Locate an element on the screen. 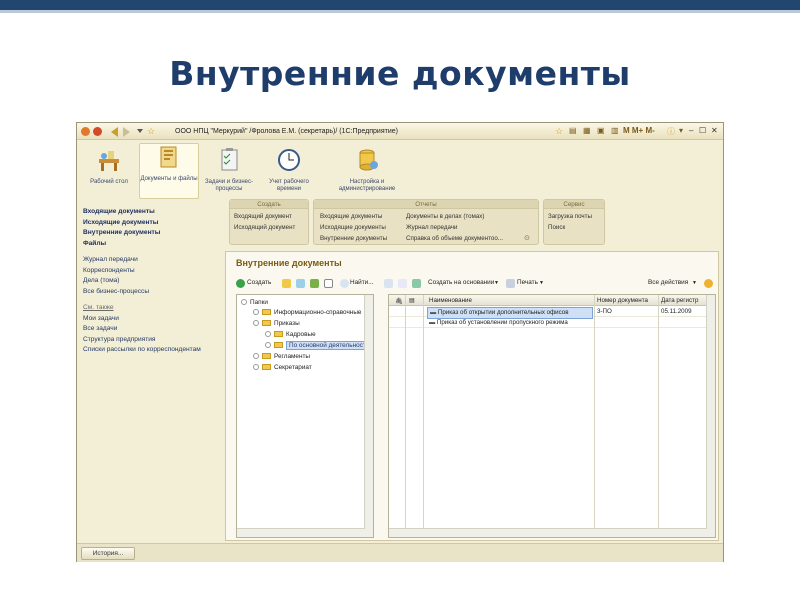 The image size is (800, 600). calendar-icon: ▦ is located at coordinates (587, 130).